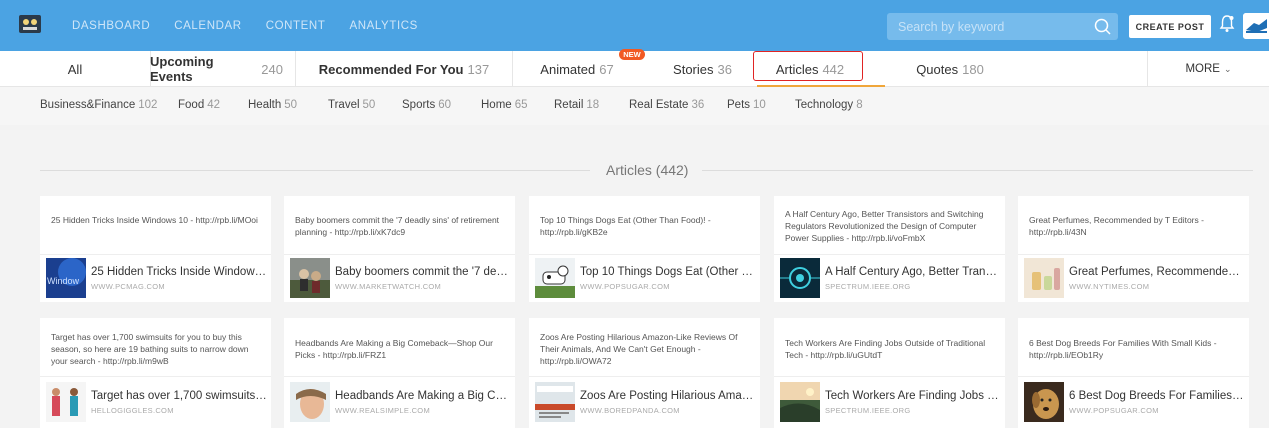 The width and height of the screenshot is (1269, 428). Describe the element at coordinates (88, 105) in the screenshot. I see `category-label: Business&Finance` at that location.